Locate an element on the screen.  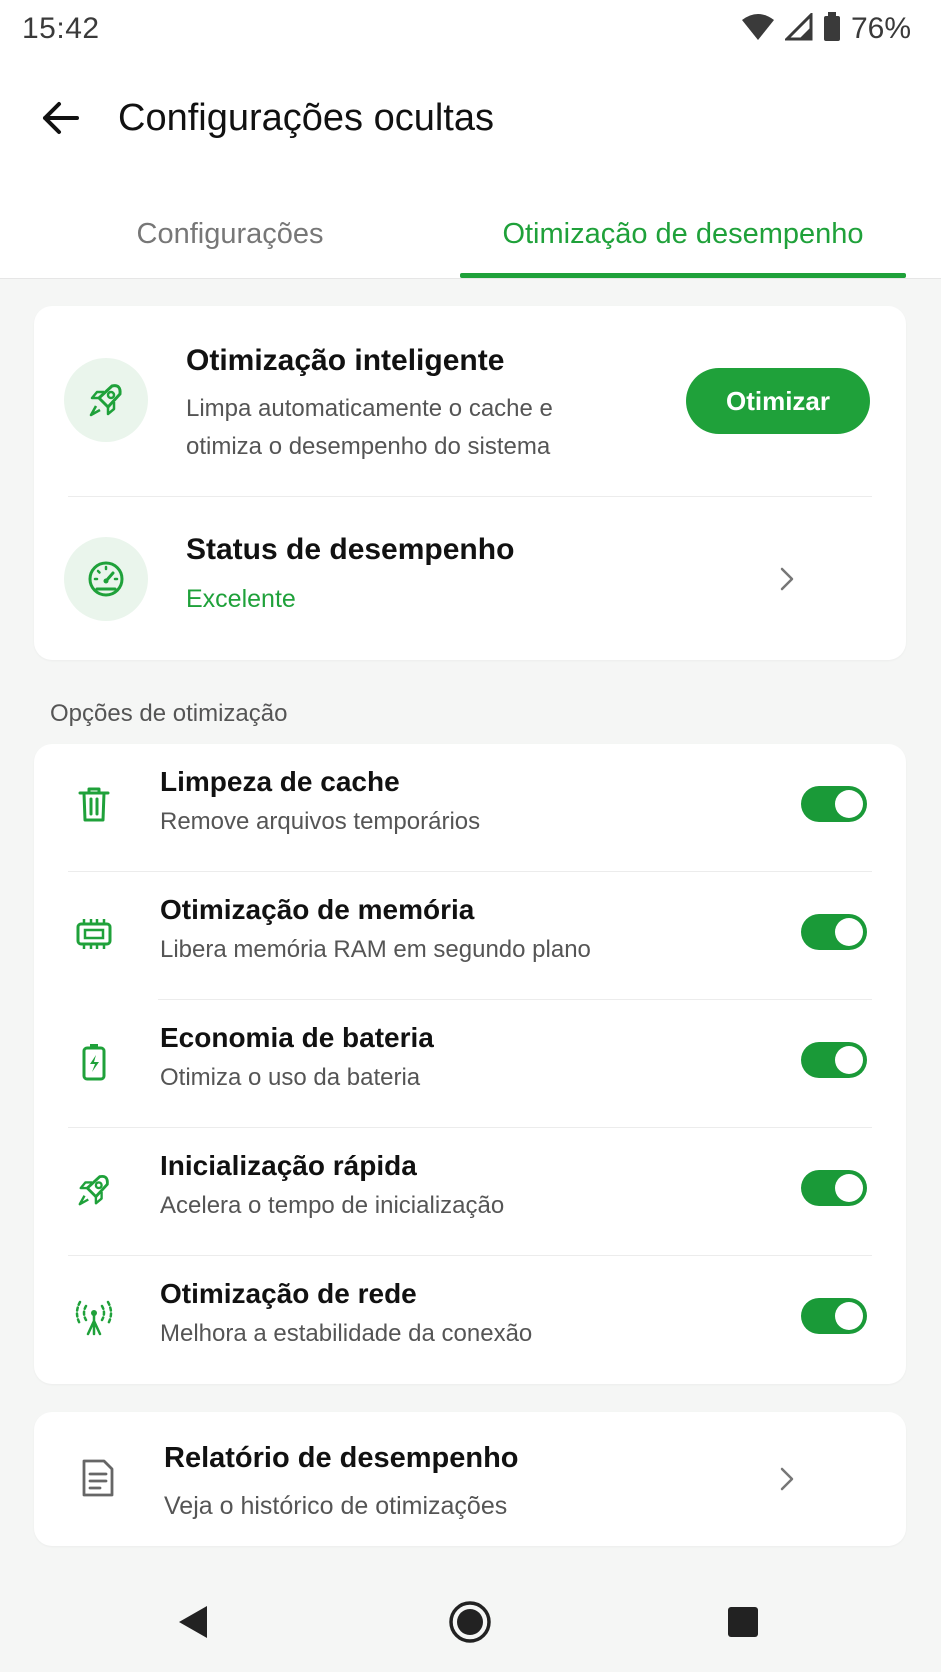
nav-back-button is located at coordinates (194, 1622).